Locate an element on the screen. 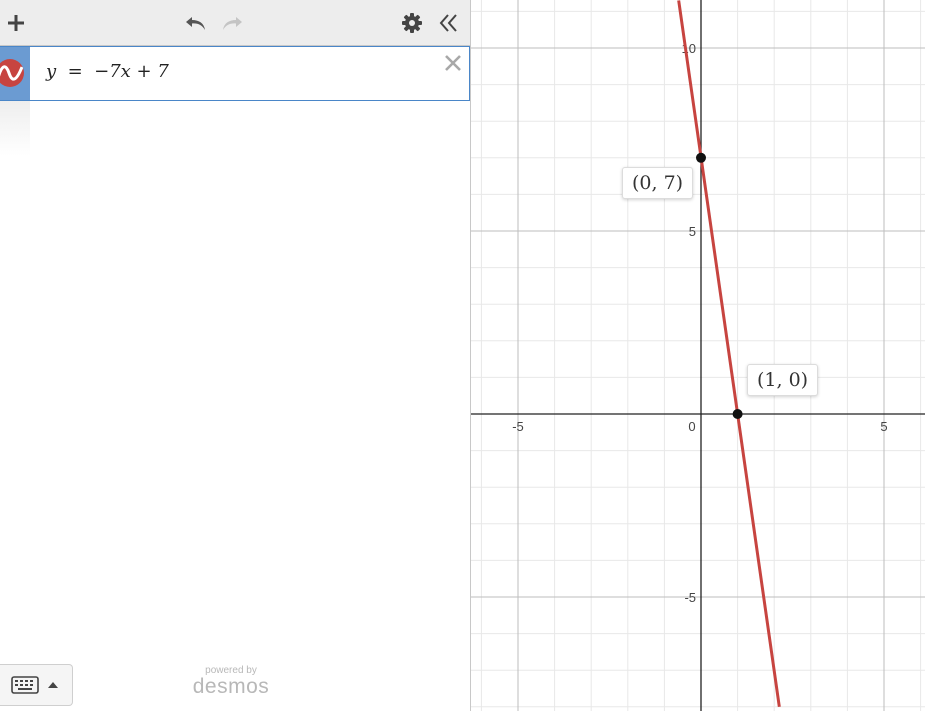 Image resolution: width=925 pixels, height=711 pixels. powered-by-desmos: powered by desmos is located at coordinates (231, 681).